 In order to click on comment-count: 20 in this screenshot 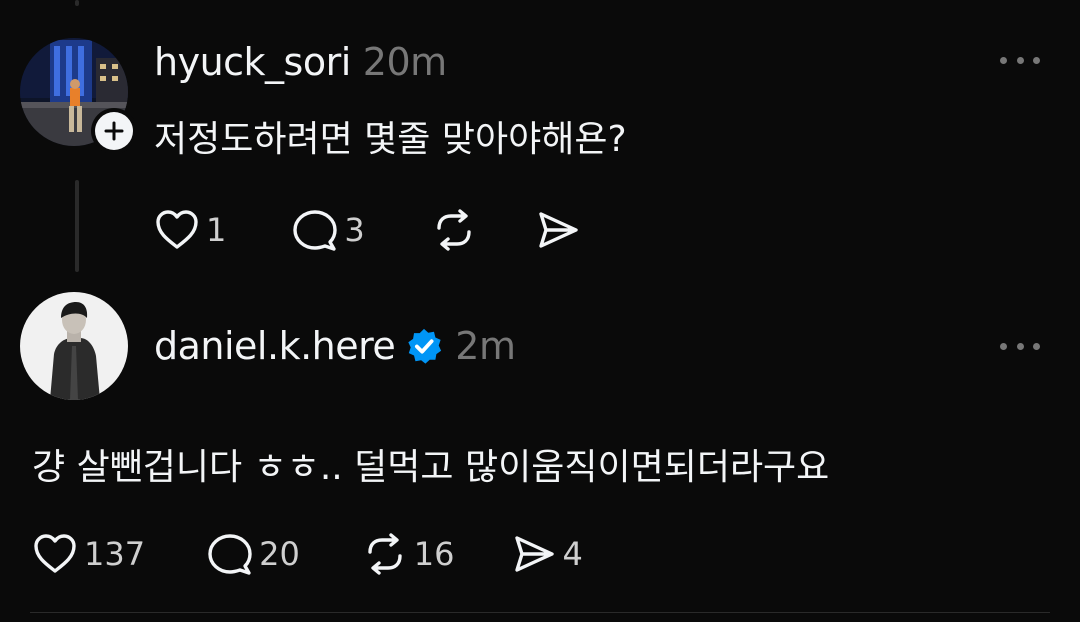, I will do `click(279, 554)`.